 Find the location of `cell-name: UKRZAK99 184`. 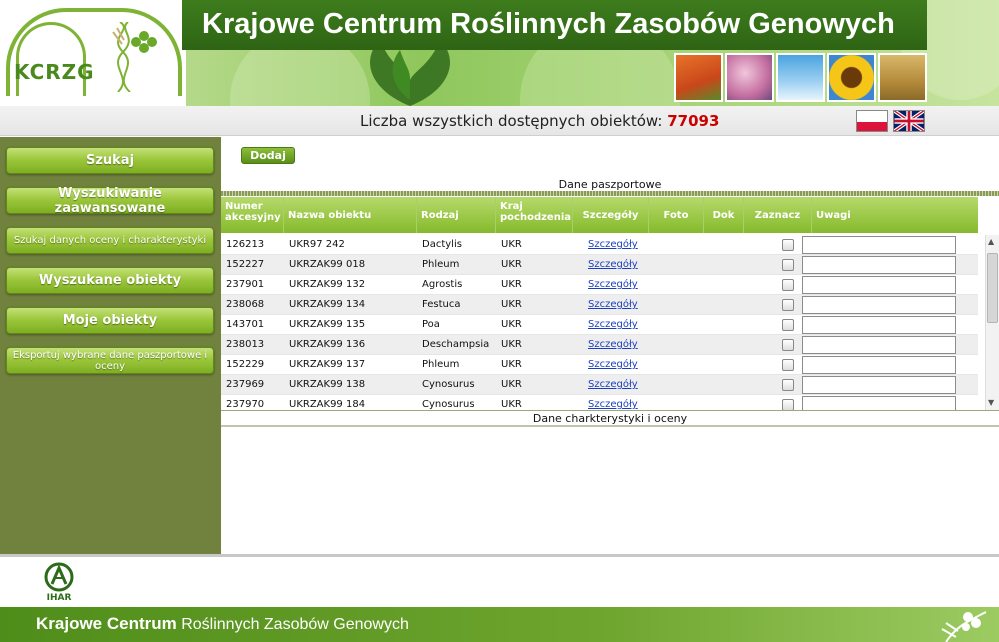

cell-name: UKRZAK99 184 is located at coordinates (327, 404).